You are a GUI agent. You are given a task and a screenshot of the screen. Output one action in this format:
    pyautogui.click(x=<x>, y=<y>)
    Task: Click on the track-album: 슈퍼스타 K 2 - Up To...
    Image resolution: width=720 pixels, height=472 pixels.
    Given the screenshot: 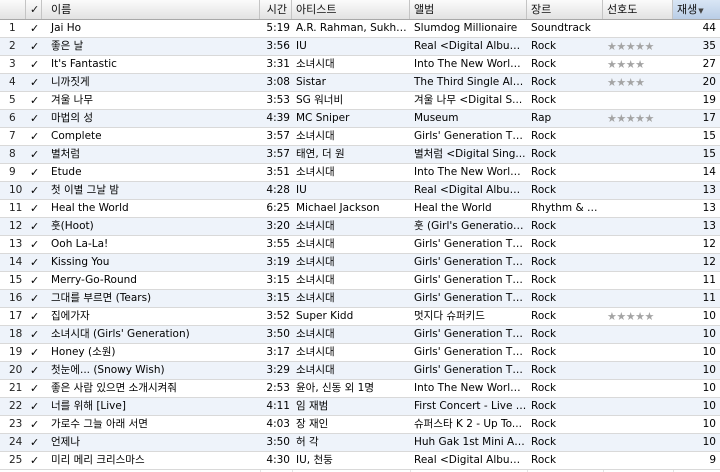 What is the action you would take?
    pyautogui.click(x=468, y=424)
    